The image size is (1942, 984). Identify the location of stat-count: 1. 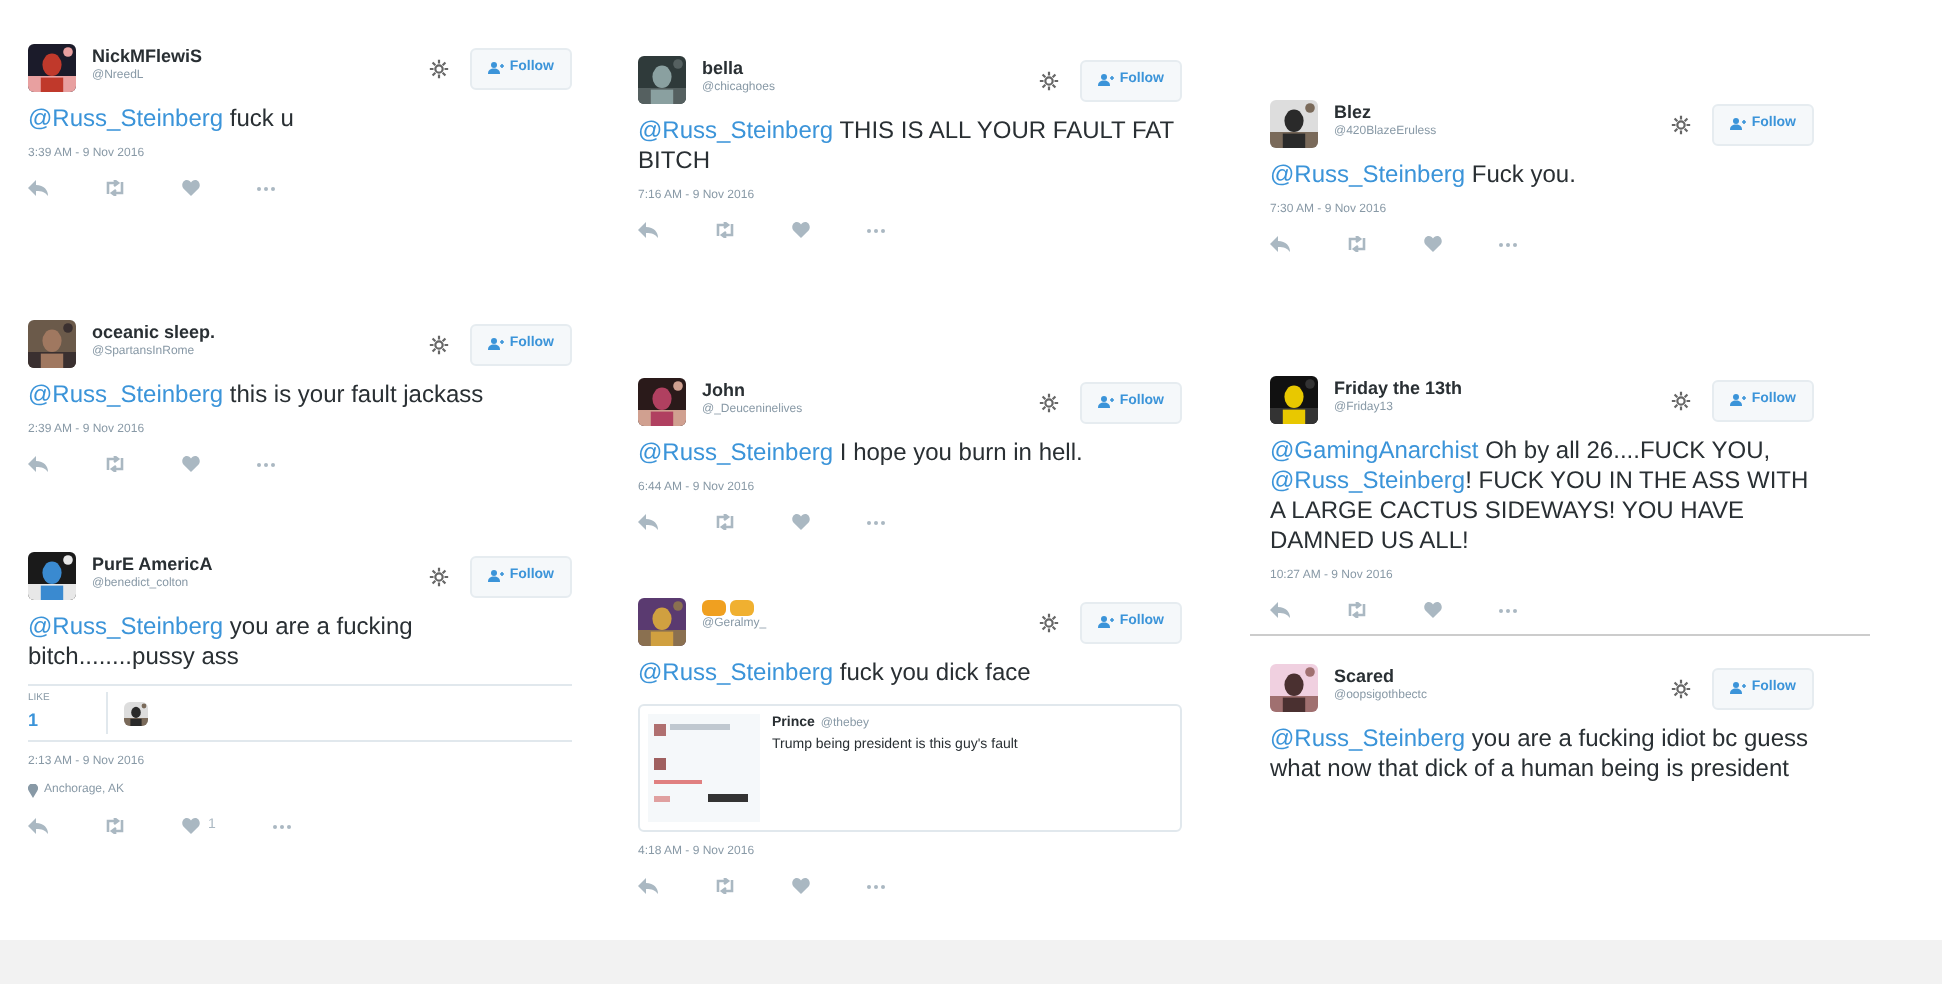
(34, 720).